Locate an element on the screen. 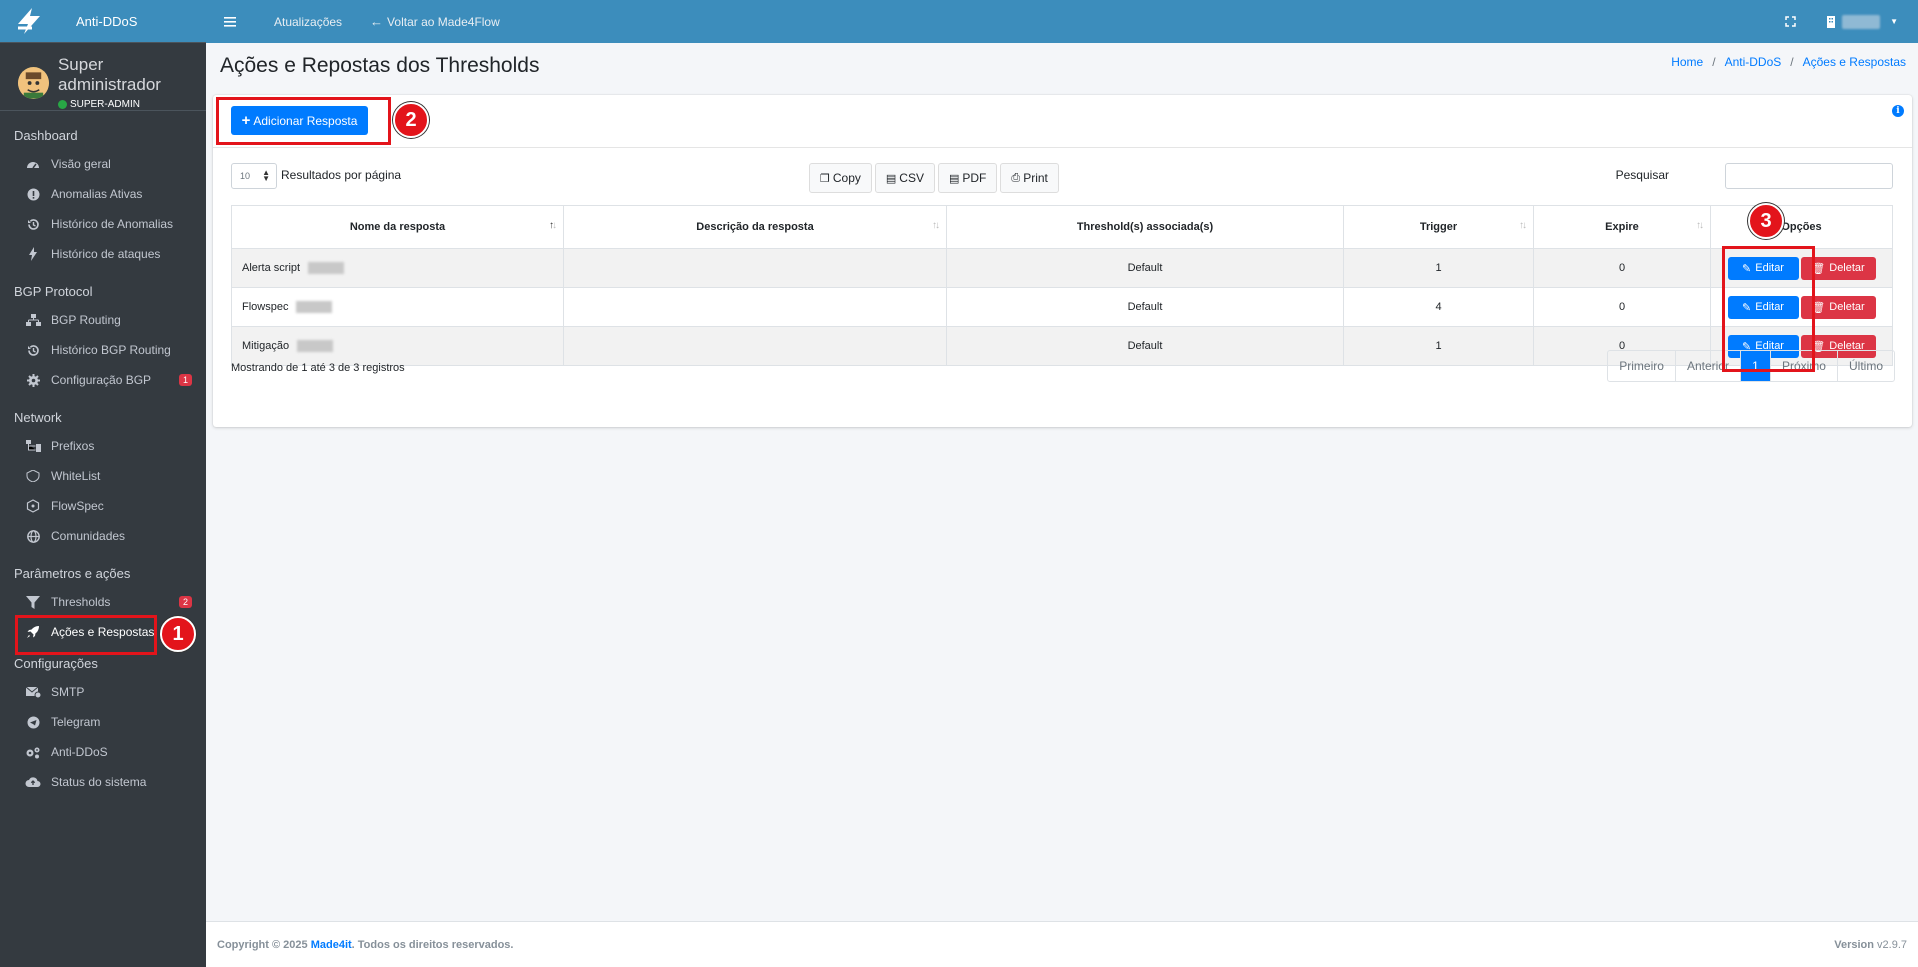 This screenshot has height=967, width=1918. column-expire-label: Expire is located at coordinates (1622, 227).